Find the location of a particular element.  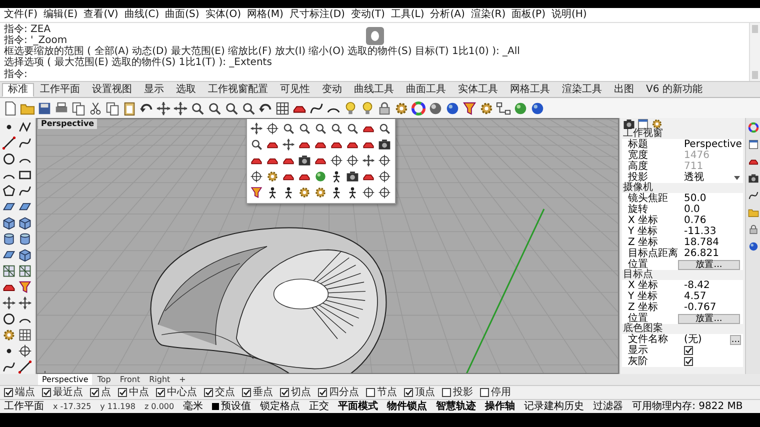

toolbar-tab: 可见性 is located at coordinates (295, 90).